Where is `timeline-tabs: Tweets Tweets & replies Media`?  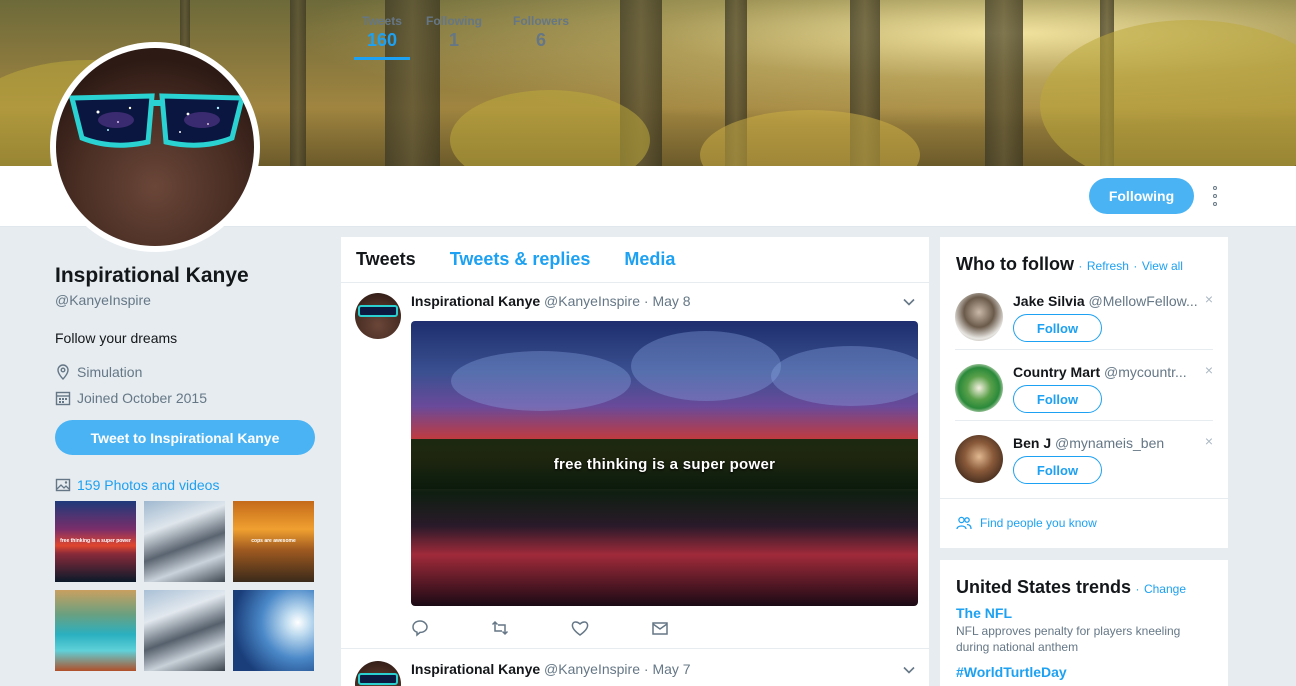 timeline-tabs: Tweets Tweets & replies Media is located at coordinates (635, 260).